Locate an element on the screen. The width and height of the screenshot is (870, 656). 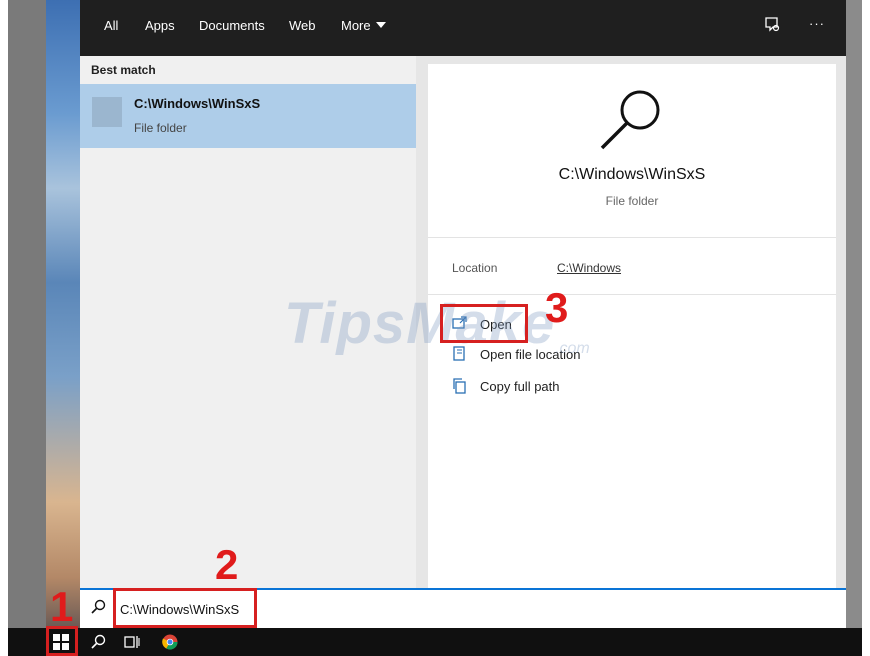
caret-down-icon is located at coordinates (380, 25).